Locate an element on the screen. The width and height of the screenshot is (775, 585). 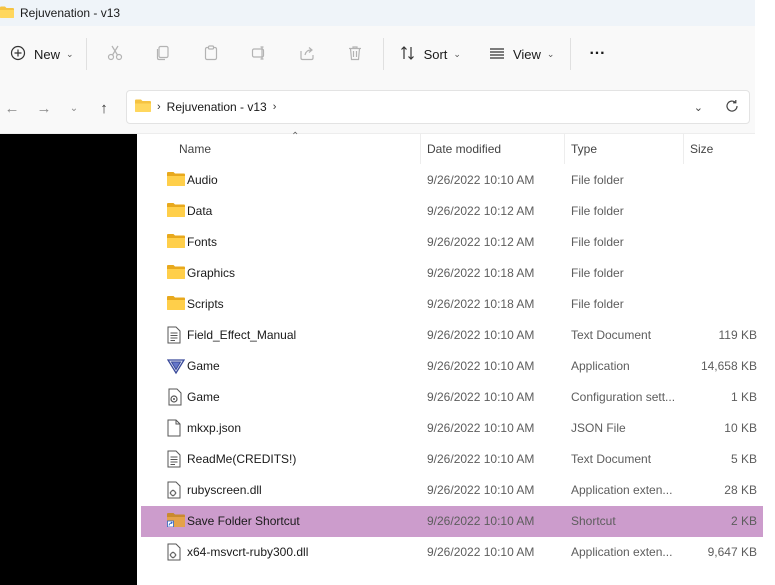
blank-file-icon is located at coordinates (176, 428).